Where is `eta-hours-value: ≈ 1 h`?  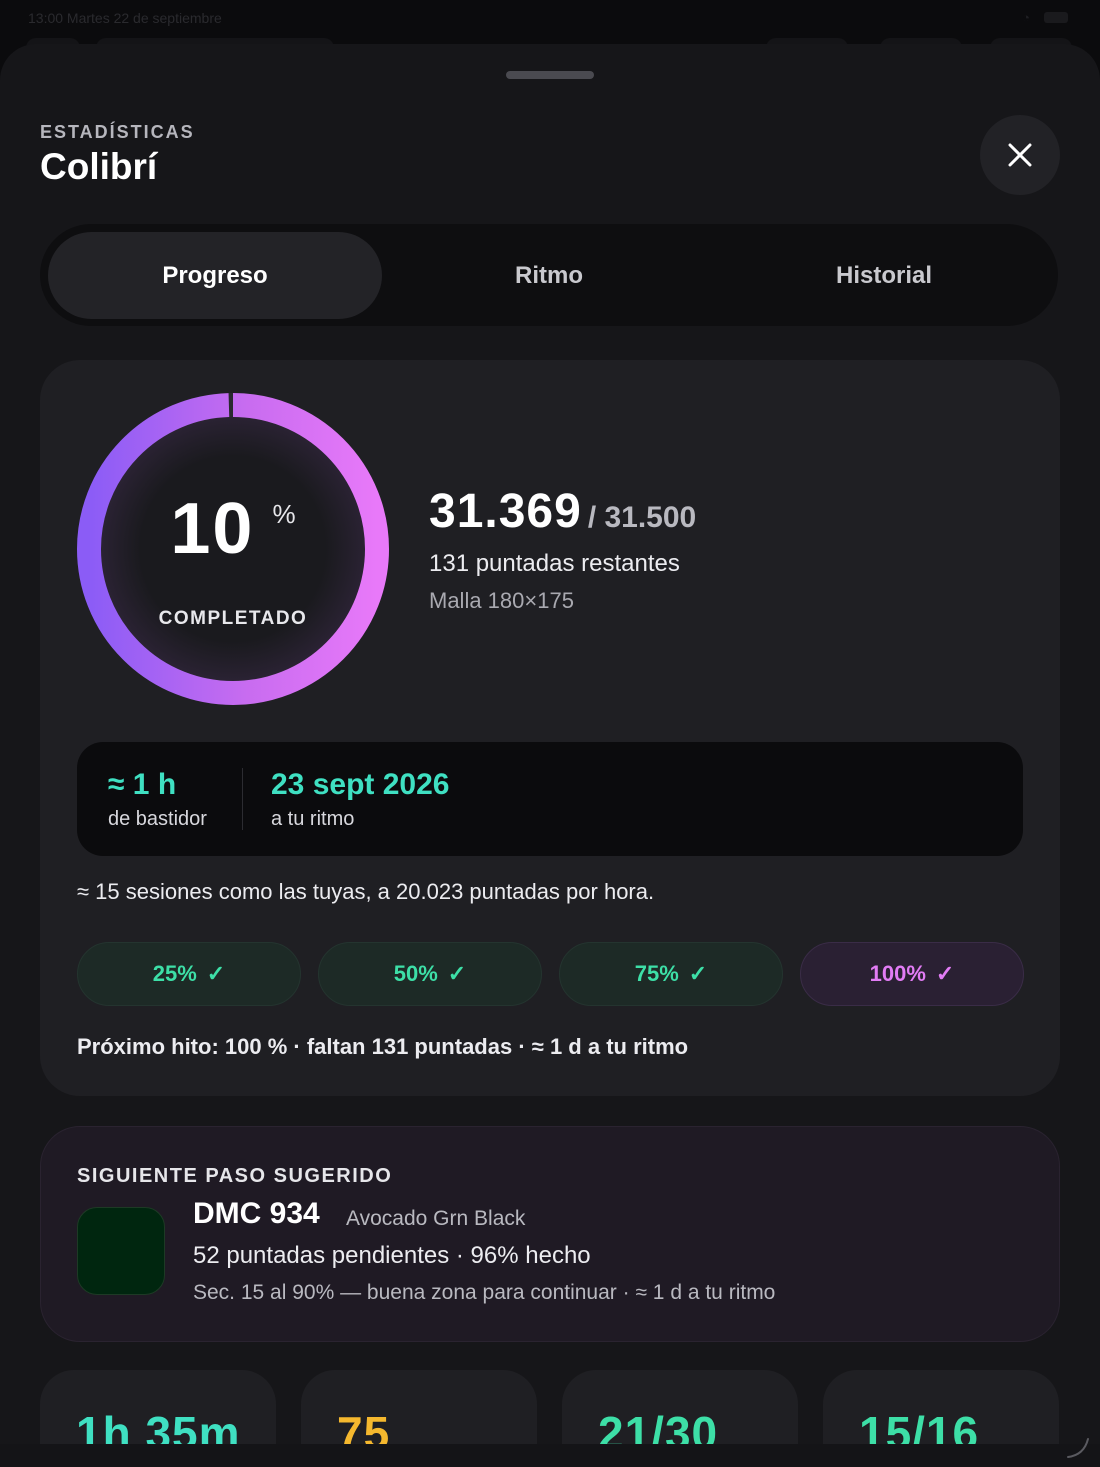 eta-hours-value: ≈ 1 h is located at coordinates (142, 784).